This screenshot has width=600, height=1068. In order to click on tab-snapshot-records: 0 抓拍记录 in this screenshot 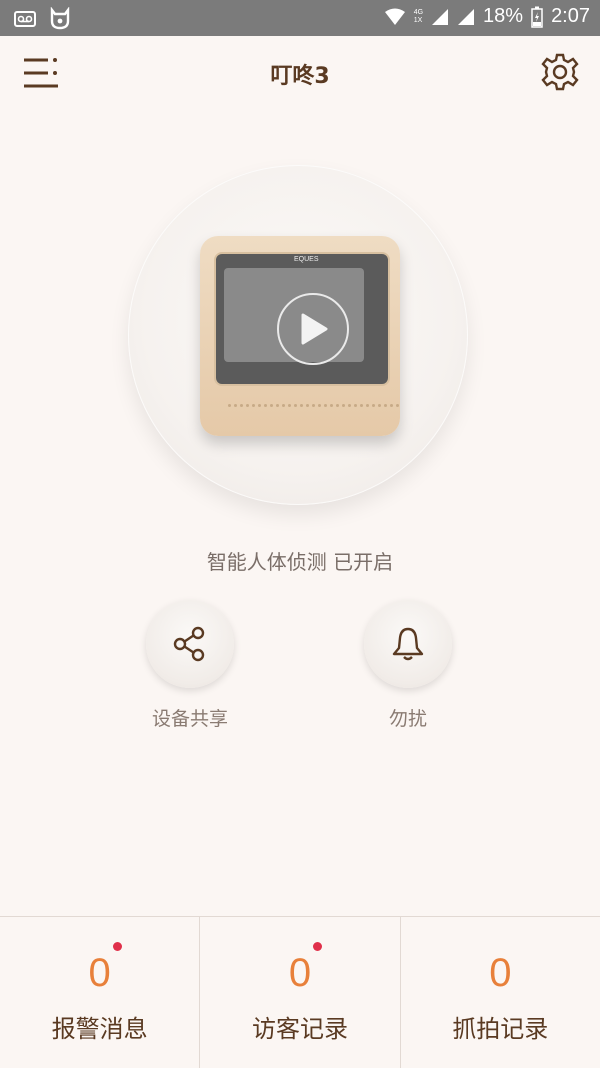, I will do `click(499, 992)`.